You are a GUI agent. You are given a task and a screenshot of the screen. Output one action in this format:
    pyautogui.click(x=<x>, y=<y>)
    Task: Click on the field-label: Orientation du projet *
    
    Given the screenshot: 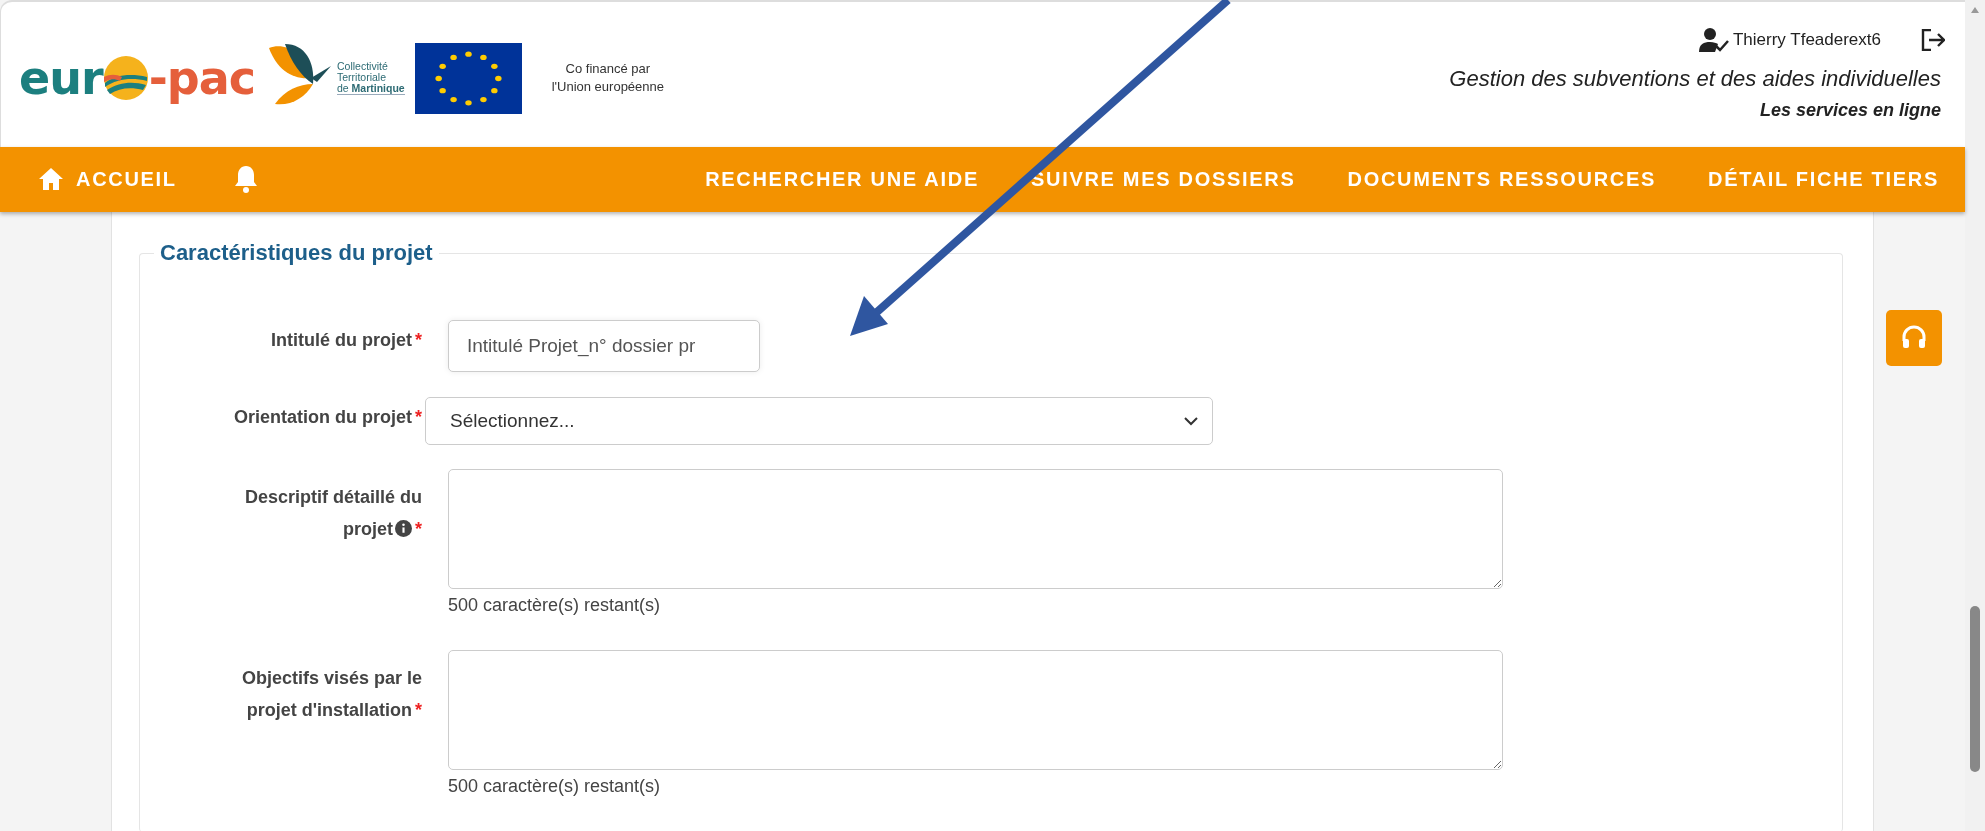 What is the action you would take?
    pyautogui.click(x=327, y=417)
    